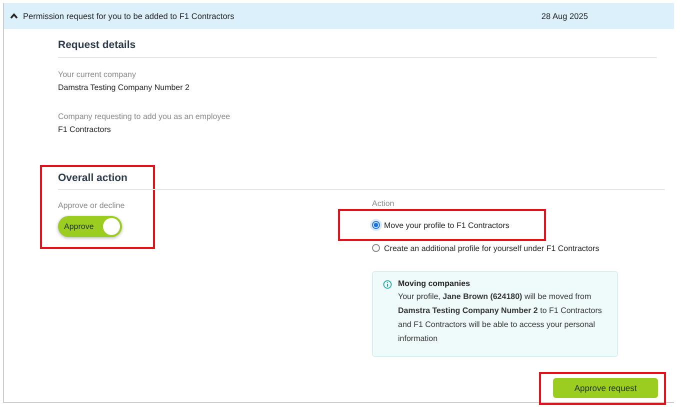  What do you see at coordinates (605, 388) in the screenshot?
I see `approve-button: Approve request` at bounding box center [605, 388].